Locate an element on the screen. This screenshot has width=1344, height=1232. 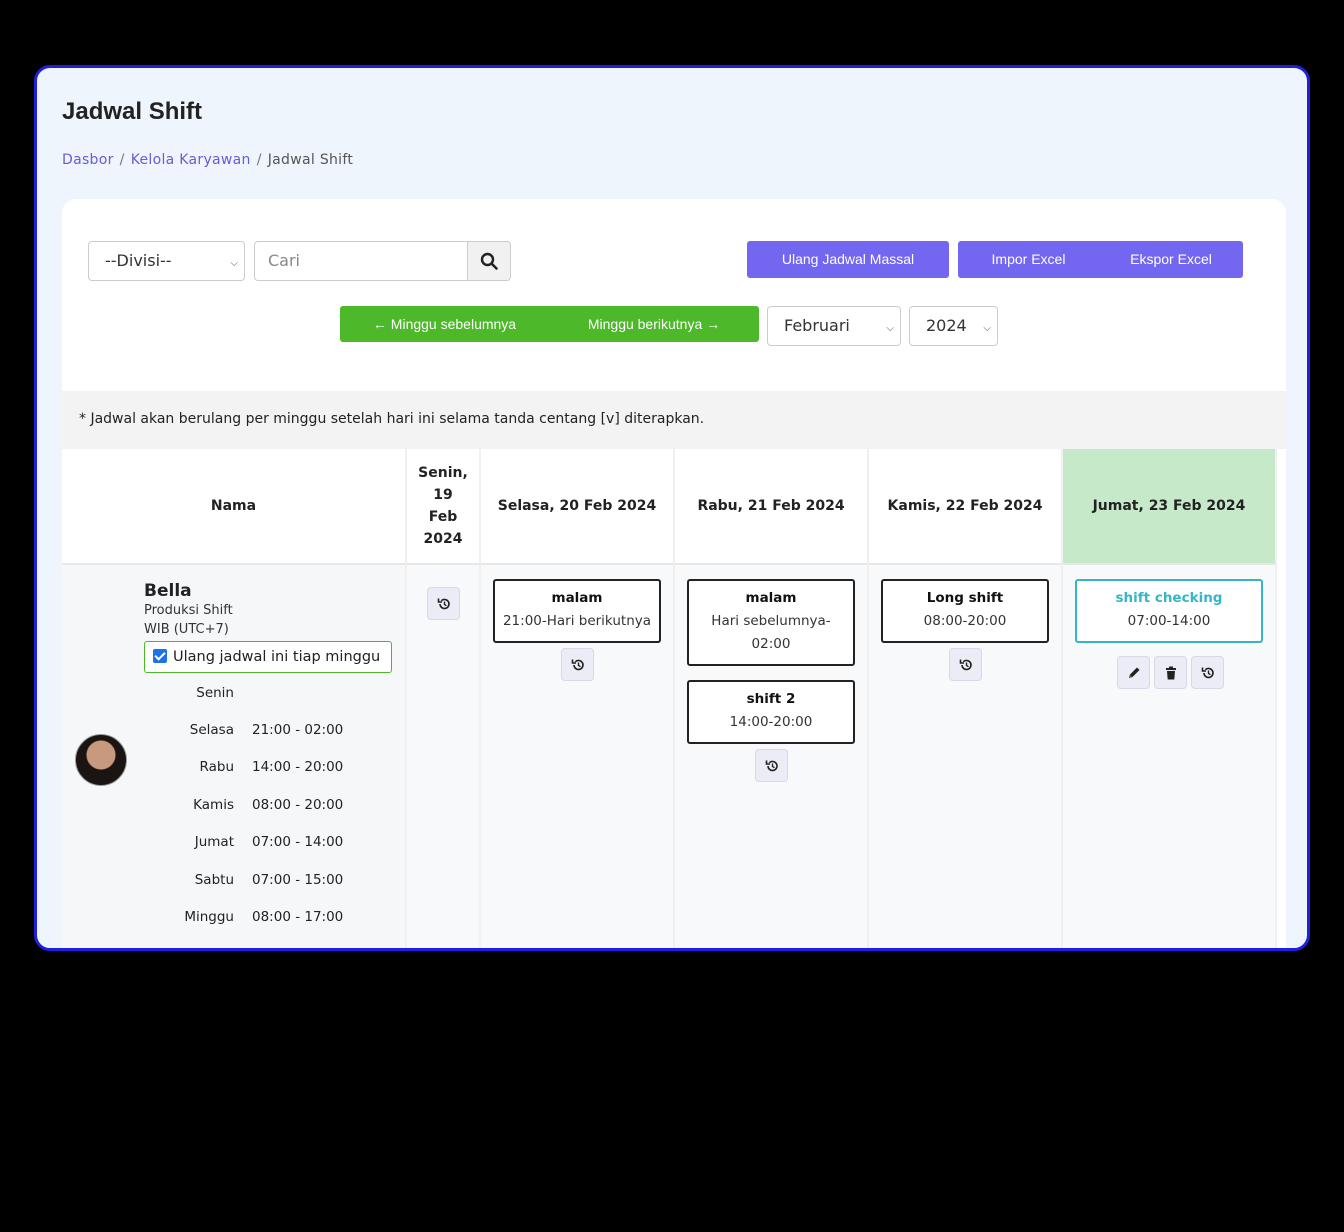
avatar is located at coordinates (101, 760).